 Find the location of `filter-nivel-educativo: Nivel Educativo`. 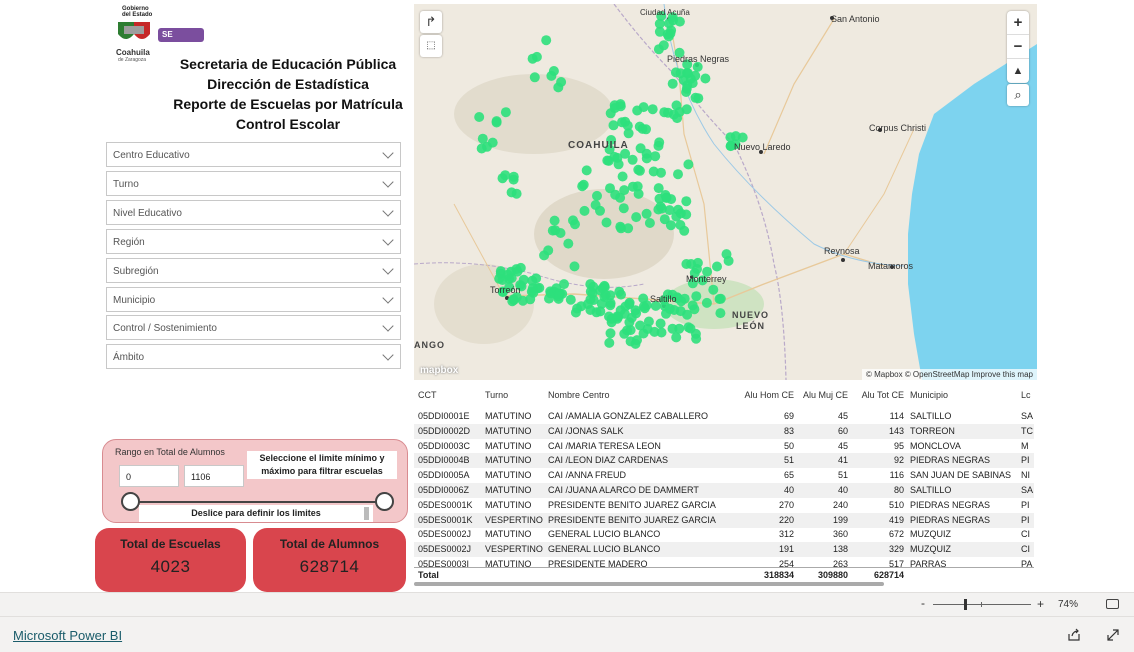

filter-nivel-educativo: Nivel Educativo is located at coordinates (253, 212).